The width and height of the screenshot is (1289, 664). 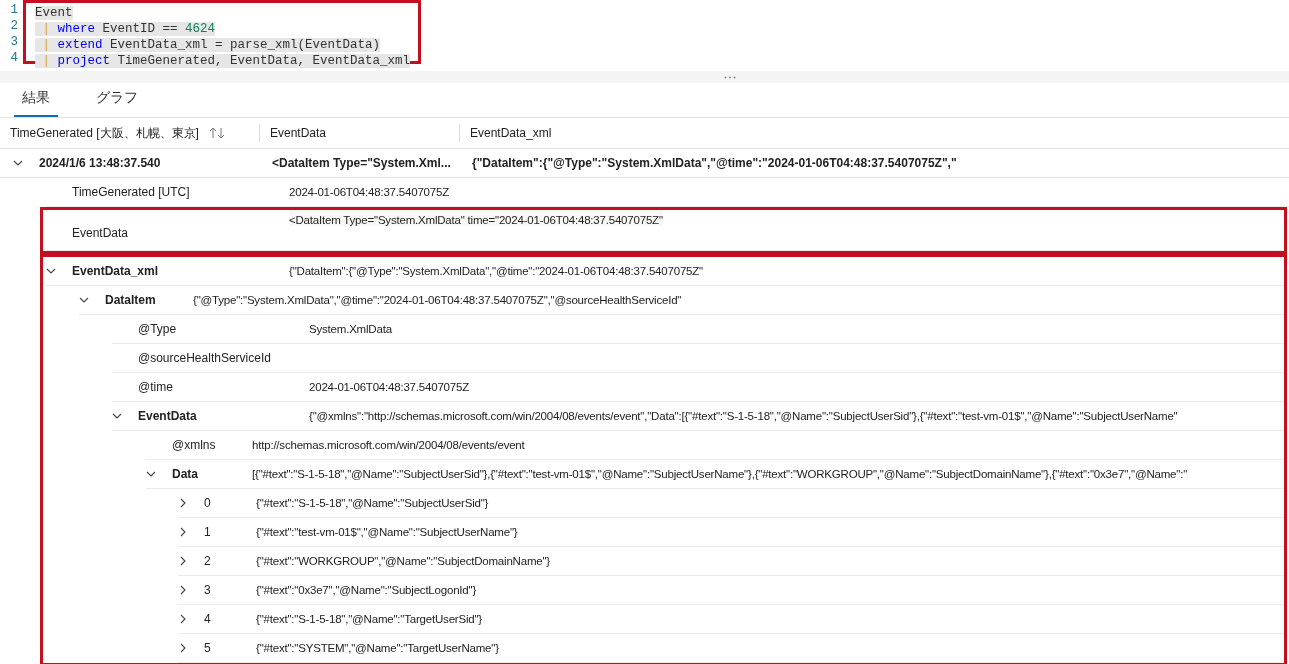 What do you see at coordinates (720, 474) in the screenshot?
I see `field-value: [{"#text":"S-1-5-18","@Name":"SubjectUserSid"},{"#text":"test-vm-01$","@Name":"SubjectUserName"},{"#text":"WORKGROUP","@Name":"SubjectDomainName"},{"#text":"0x3e7","@Name":"` at bounding box center [720, 474].